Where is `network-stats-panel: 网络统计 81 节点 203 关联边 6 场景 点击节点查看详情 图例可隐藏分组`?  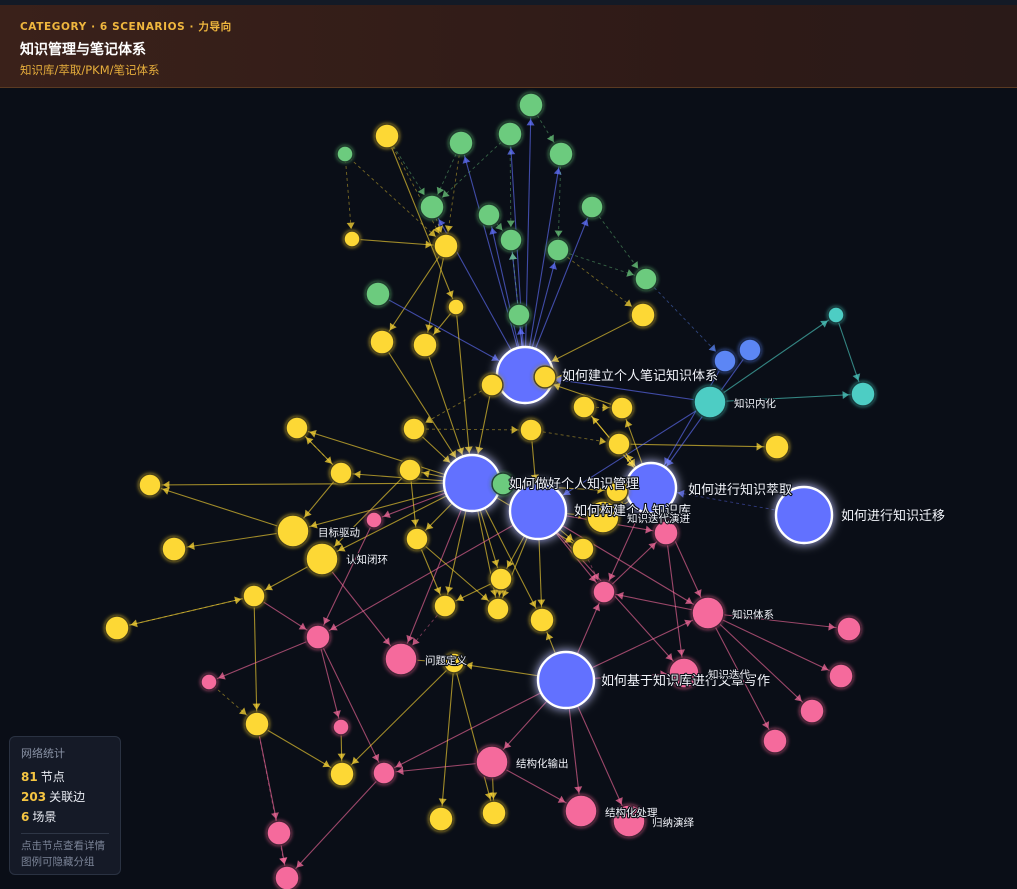
network-stats-panel: 网络统计 81 节点 203 关联边 6 场景 点击节点查看详情 图例可隐藏分组 is located at coordinates (65, 805).